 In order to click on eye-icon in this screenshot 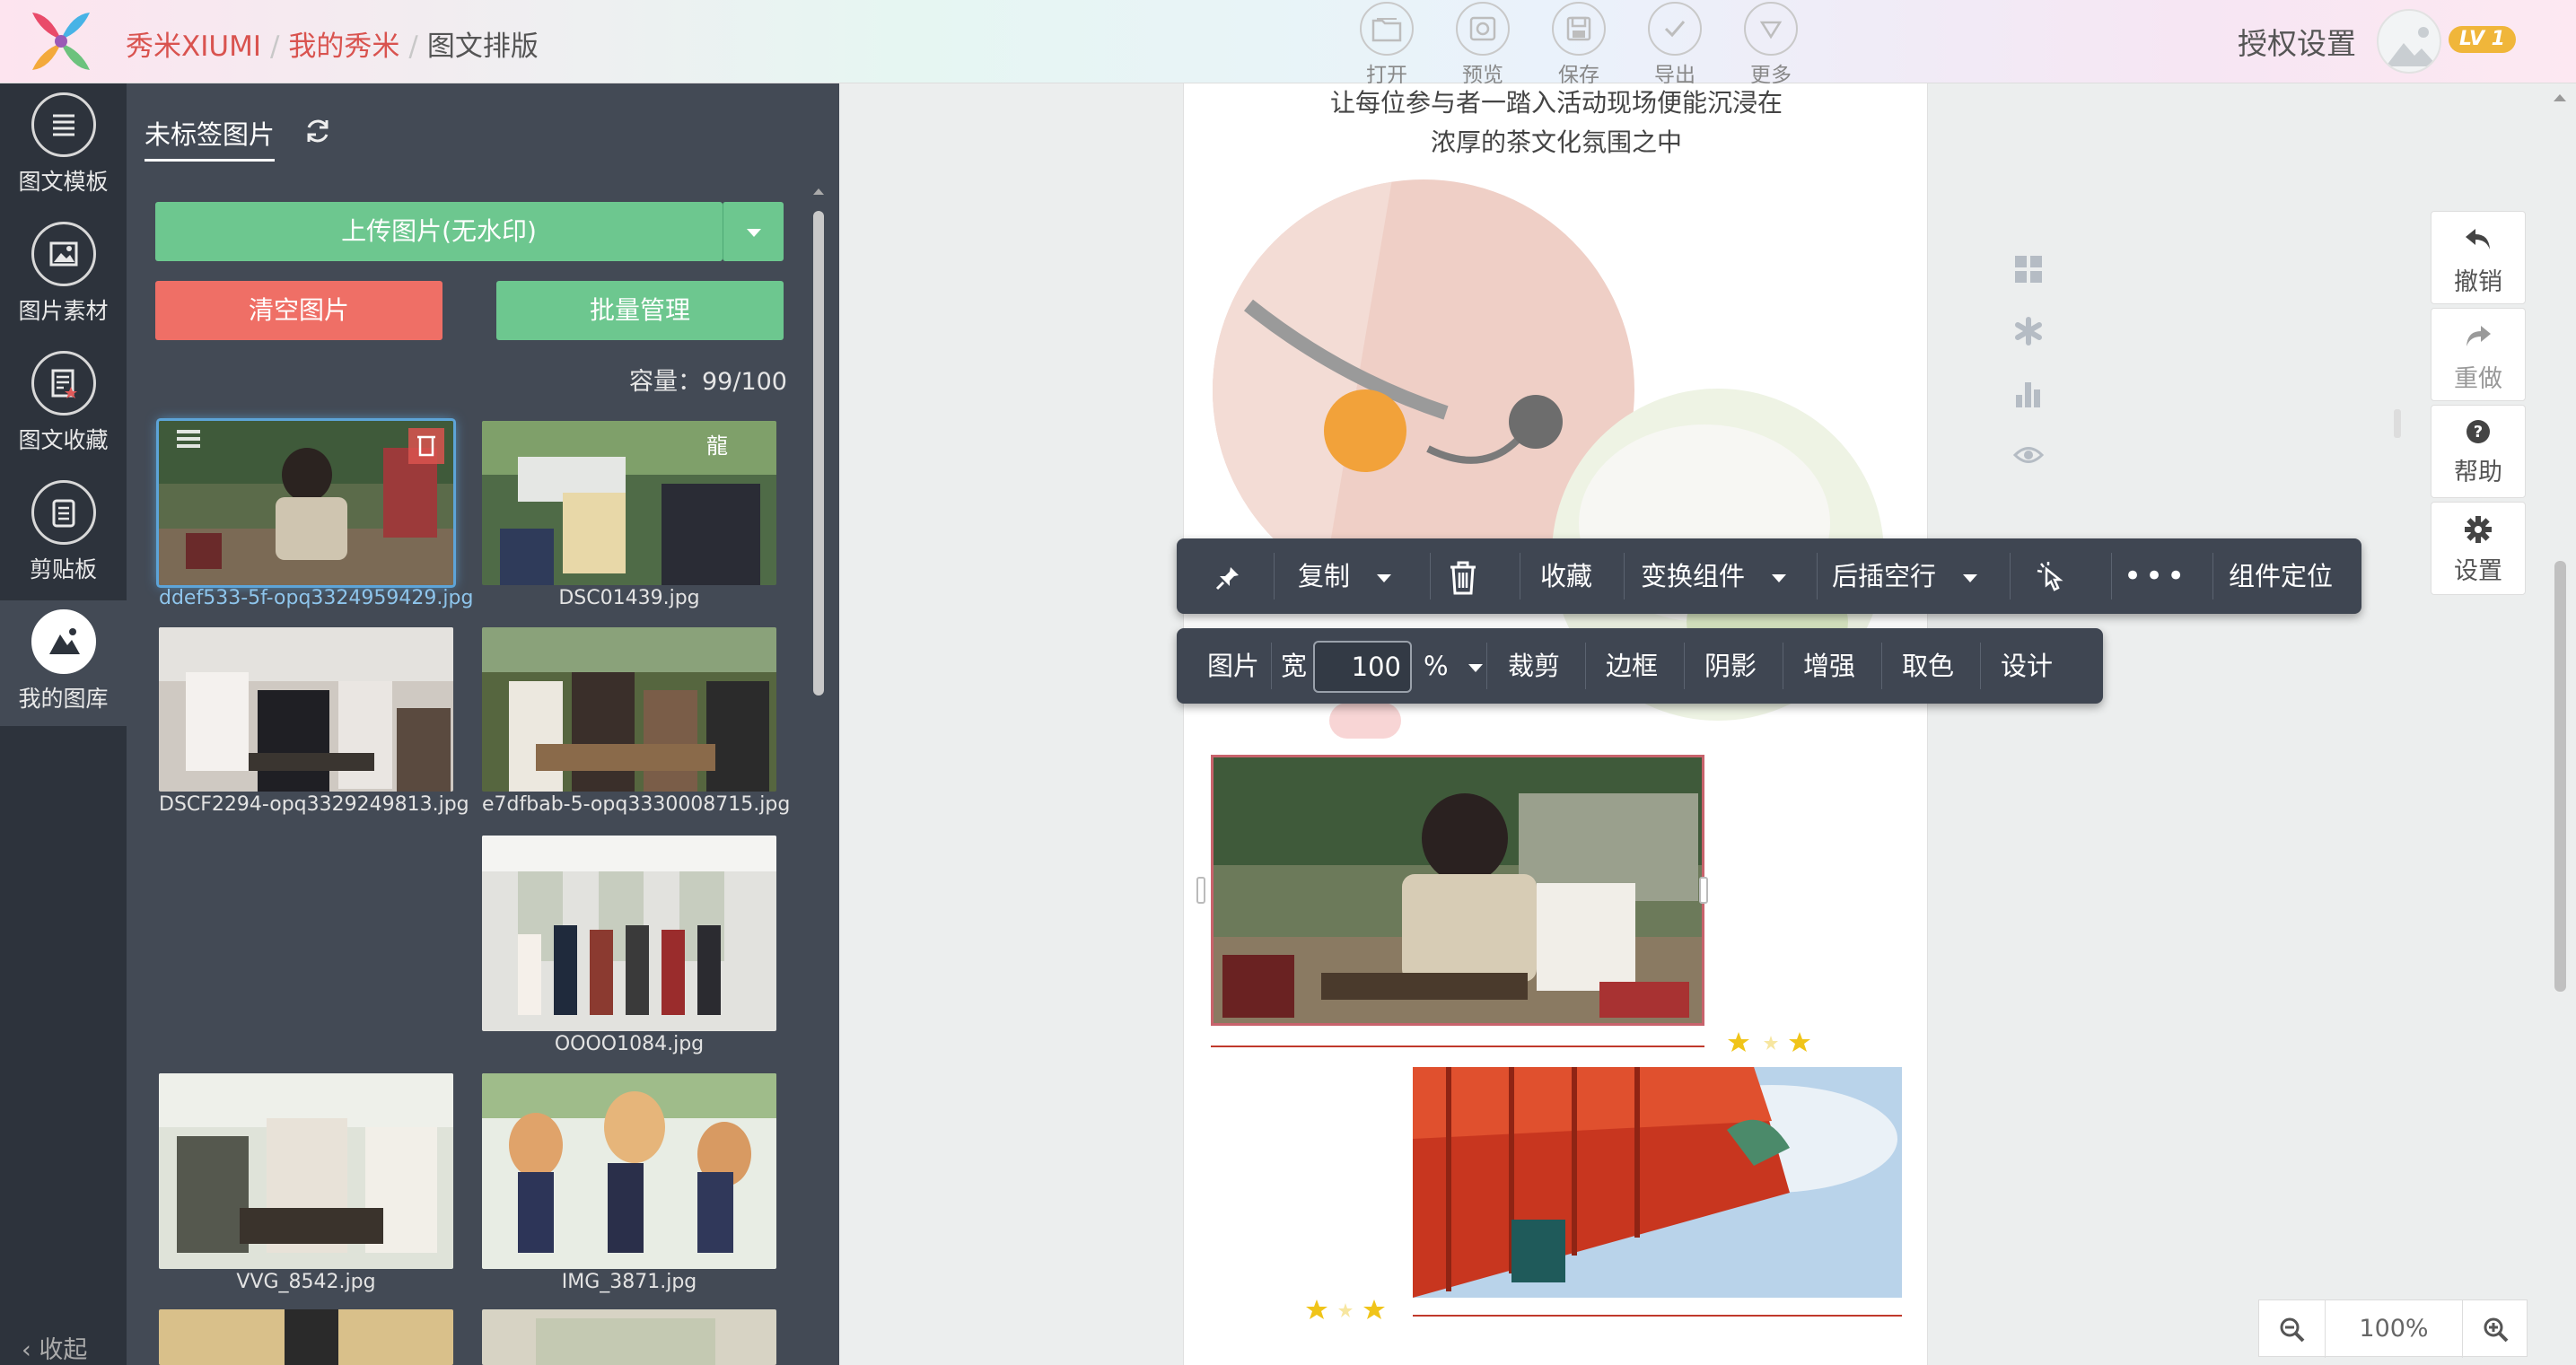, I will do `click(2028, 455)`.